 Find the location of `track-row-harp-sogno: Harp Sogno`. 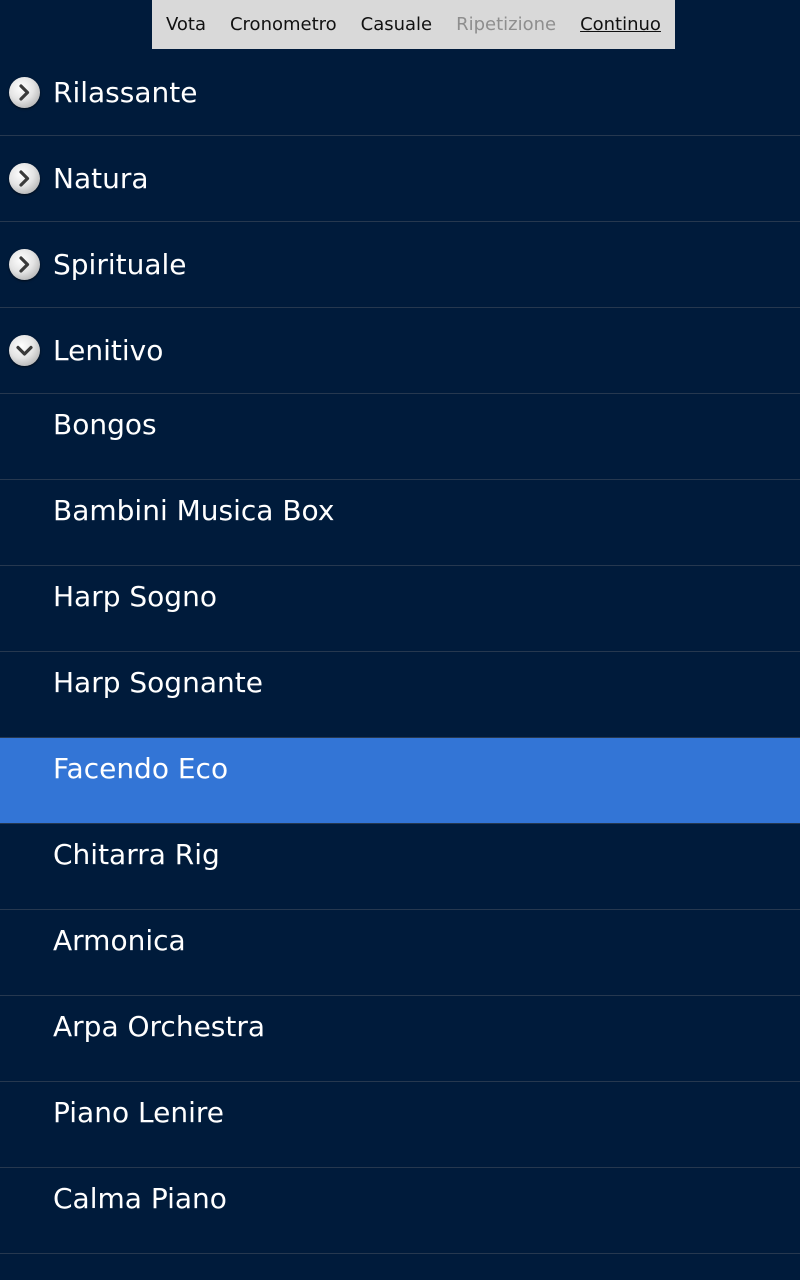

track-row-harp-sogno: Harp Sogno is located at coordinates (400, 609).